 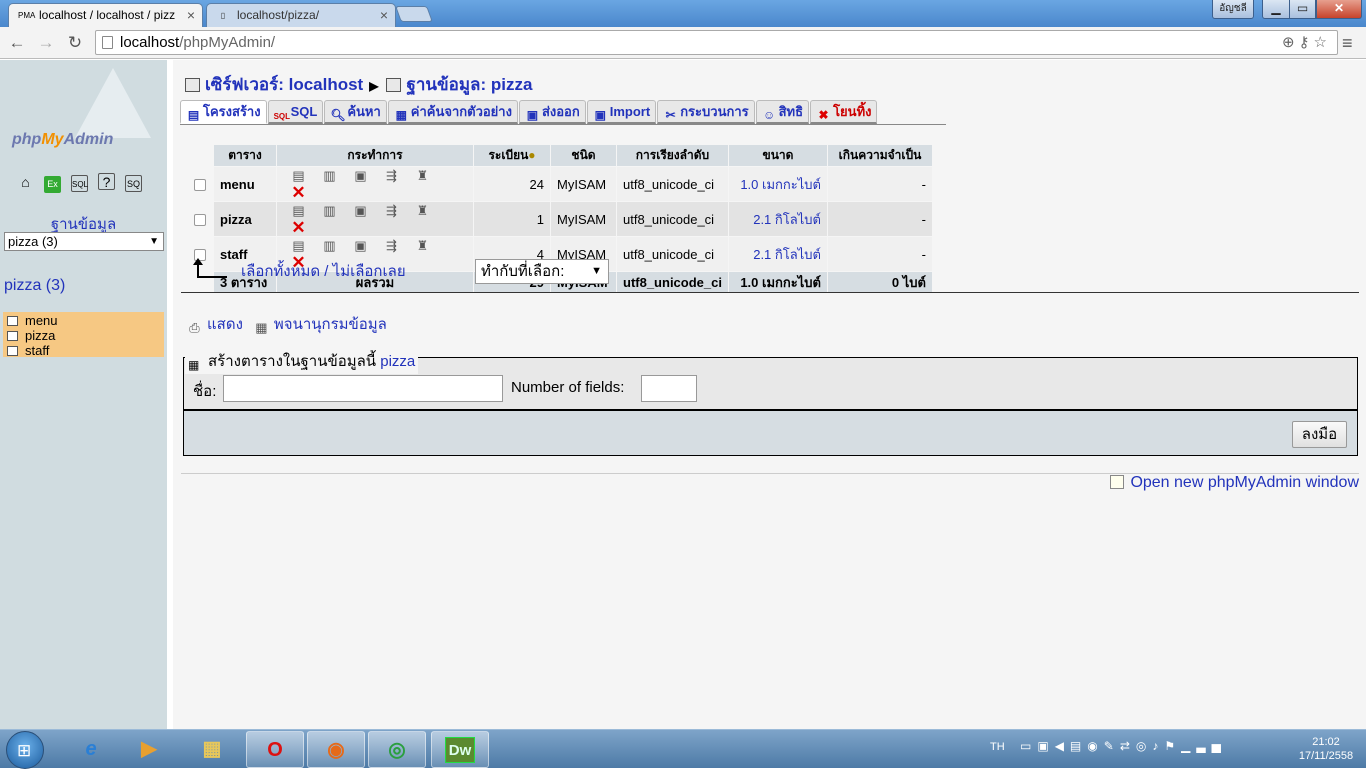 I want to click on tab-import: ▣ Import, so click(x=621, y=112).